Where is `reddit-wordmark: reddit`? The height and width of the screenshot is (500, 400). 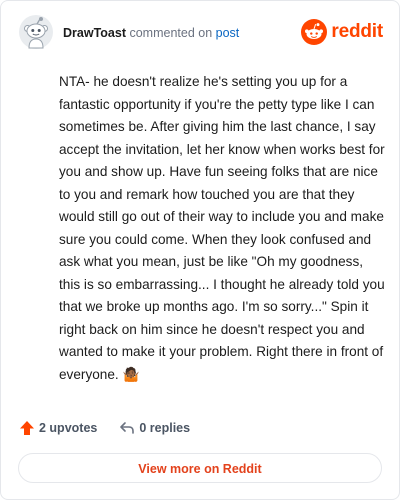
reddit-wordmark: reddit is located at coordinates (357, 31).